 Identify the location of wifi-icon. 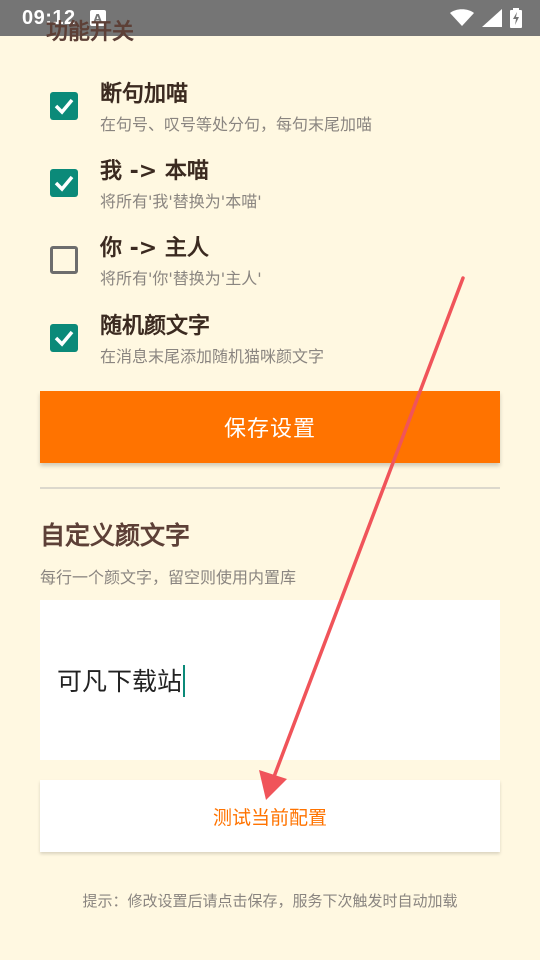
(462, 17).